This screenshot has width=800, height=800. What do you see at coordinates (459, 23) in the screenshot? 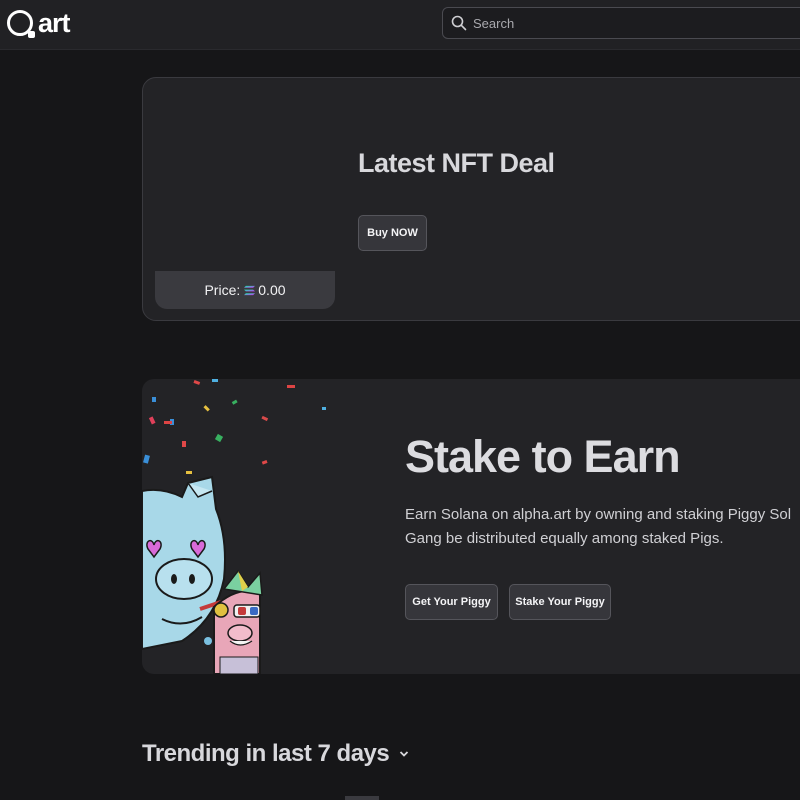
I see `search-icon` at bounding box center [459, 23].